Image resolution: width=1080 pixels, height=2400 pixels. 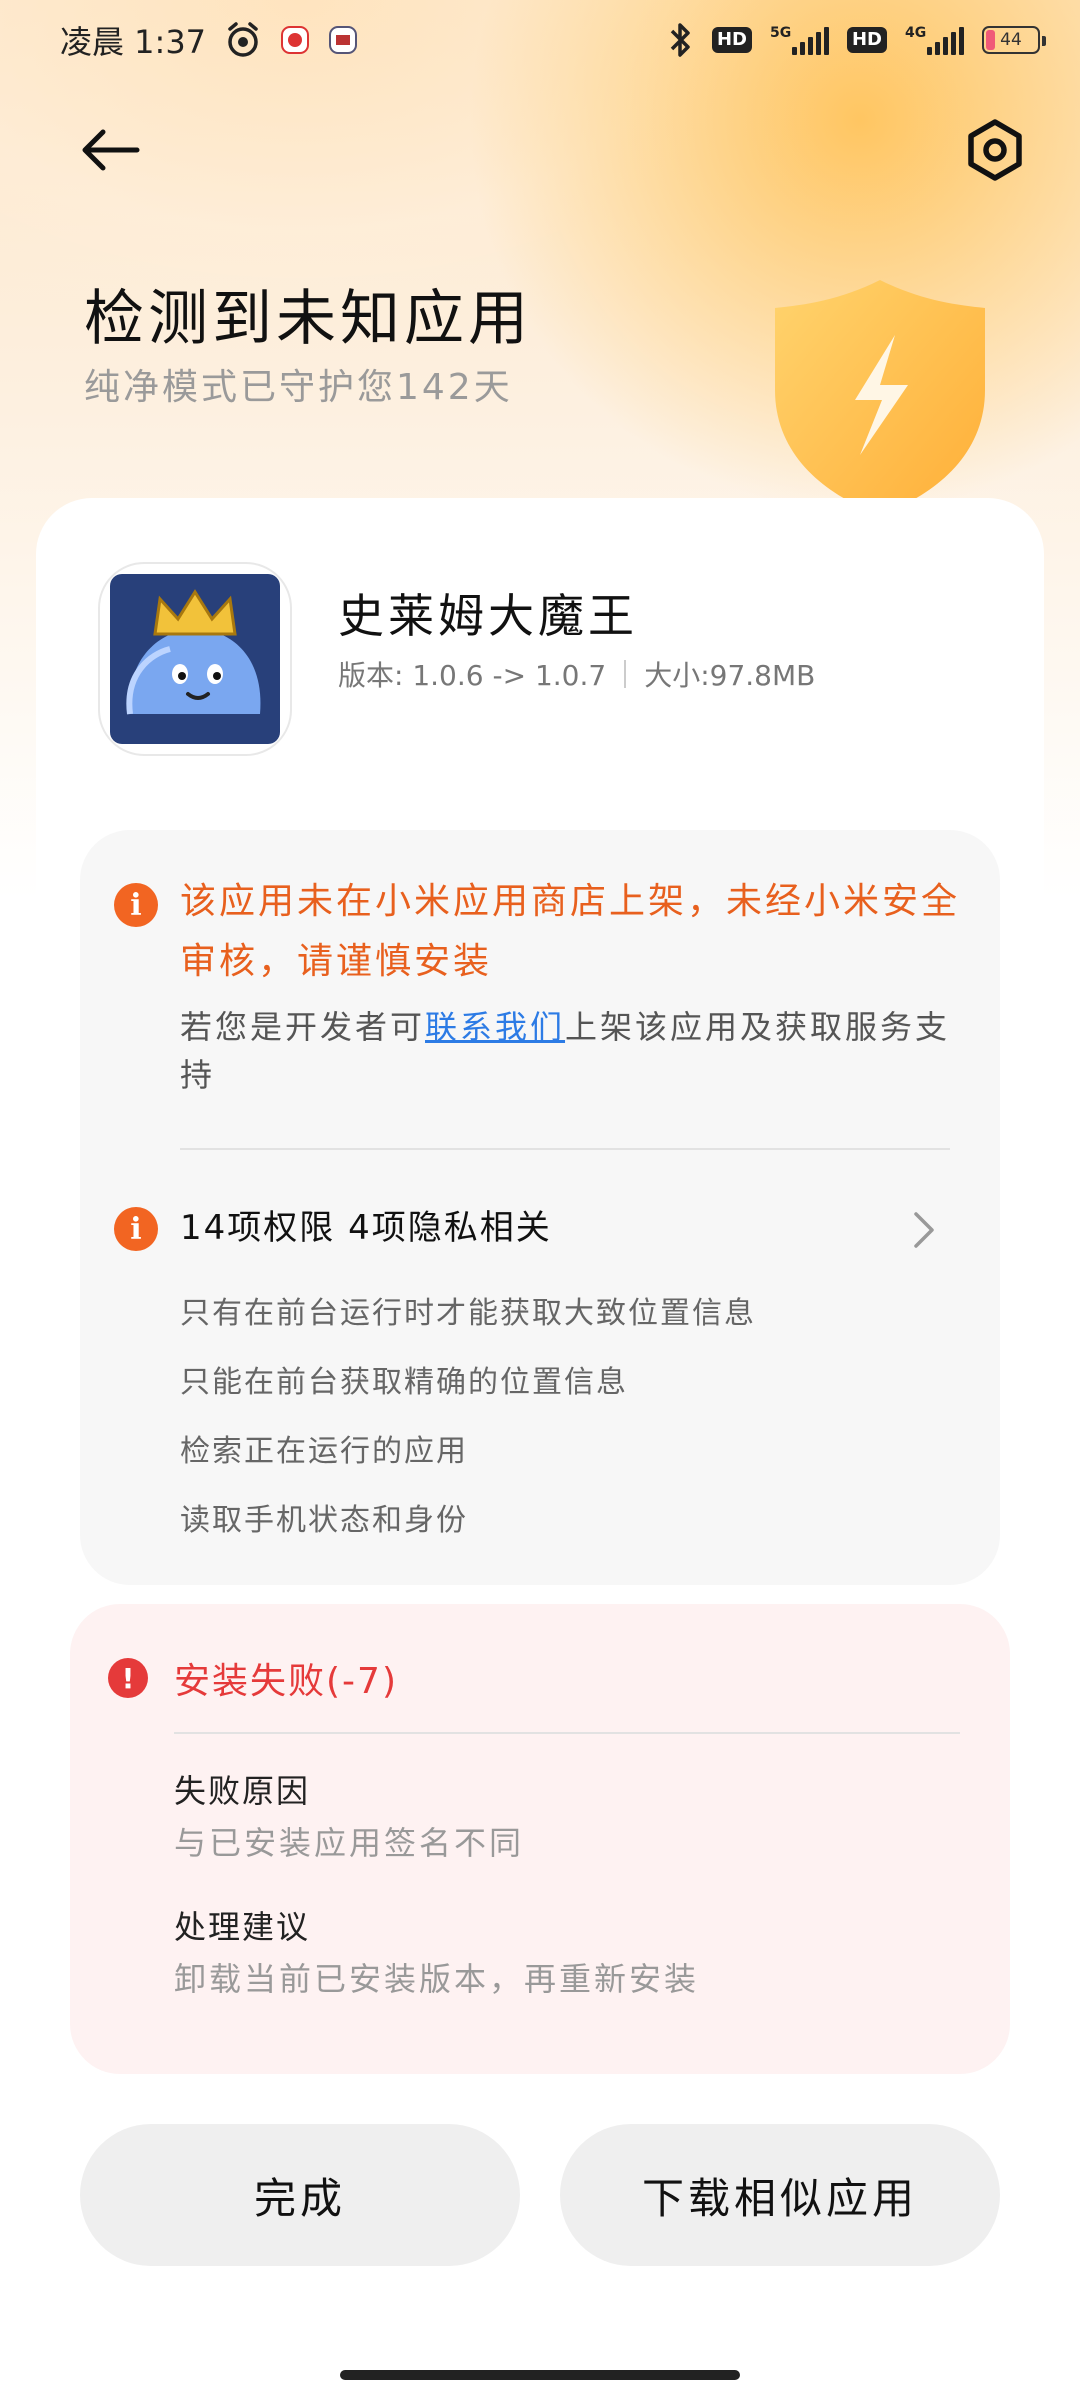 What do you see at coordinates (195, 659) in the screenshot?
I see `app-icon` at bounding box center [195, 659].